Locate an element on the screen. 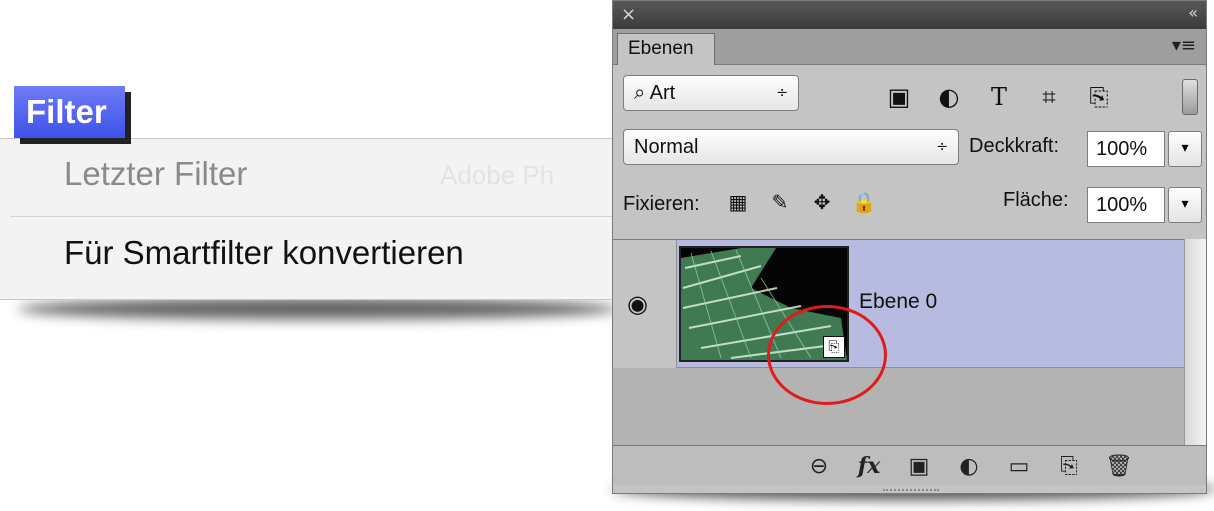 The height and width of the screenshot is (511, 1214). panel-bottom-bar: ⊖ fx ▣ ◐ ▭ ⎘ 🗑 is located at coordinates (909, 465).